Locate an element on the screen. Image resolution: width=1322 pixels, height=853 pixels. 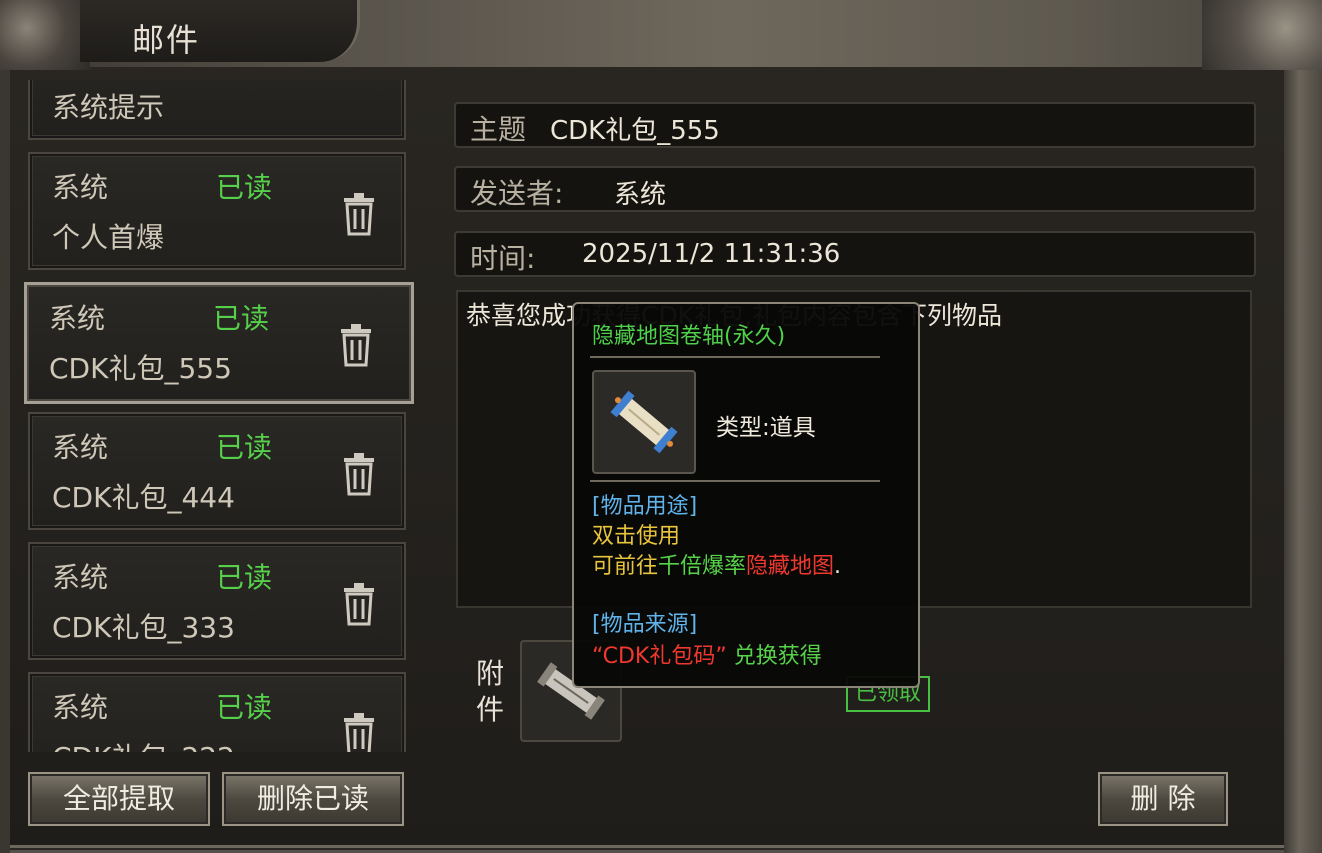
attachment-label: 附件 is located at coordinates (490, 691).